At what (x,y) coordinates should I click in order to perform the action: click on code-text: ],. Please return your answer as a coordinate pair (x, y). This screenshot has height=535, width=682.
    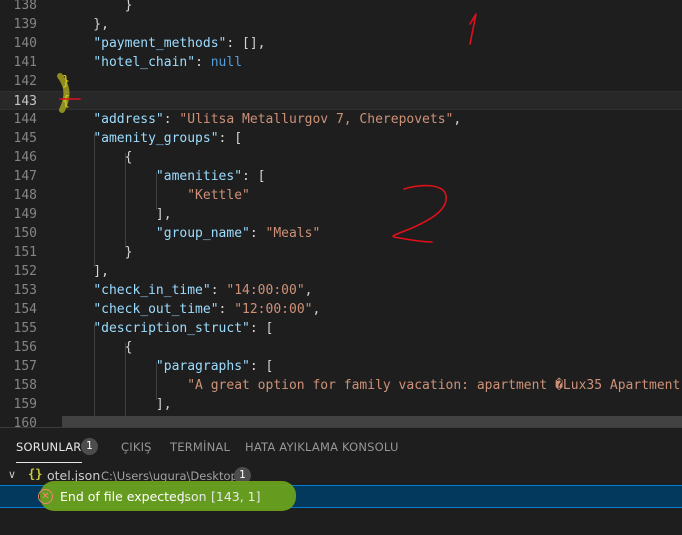
    Looking at the image, I should click on (85, 271).